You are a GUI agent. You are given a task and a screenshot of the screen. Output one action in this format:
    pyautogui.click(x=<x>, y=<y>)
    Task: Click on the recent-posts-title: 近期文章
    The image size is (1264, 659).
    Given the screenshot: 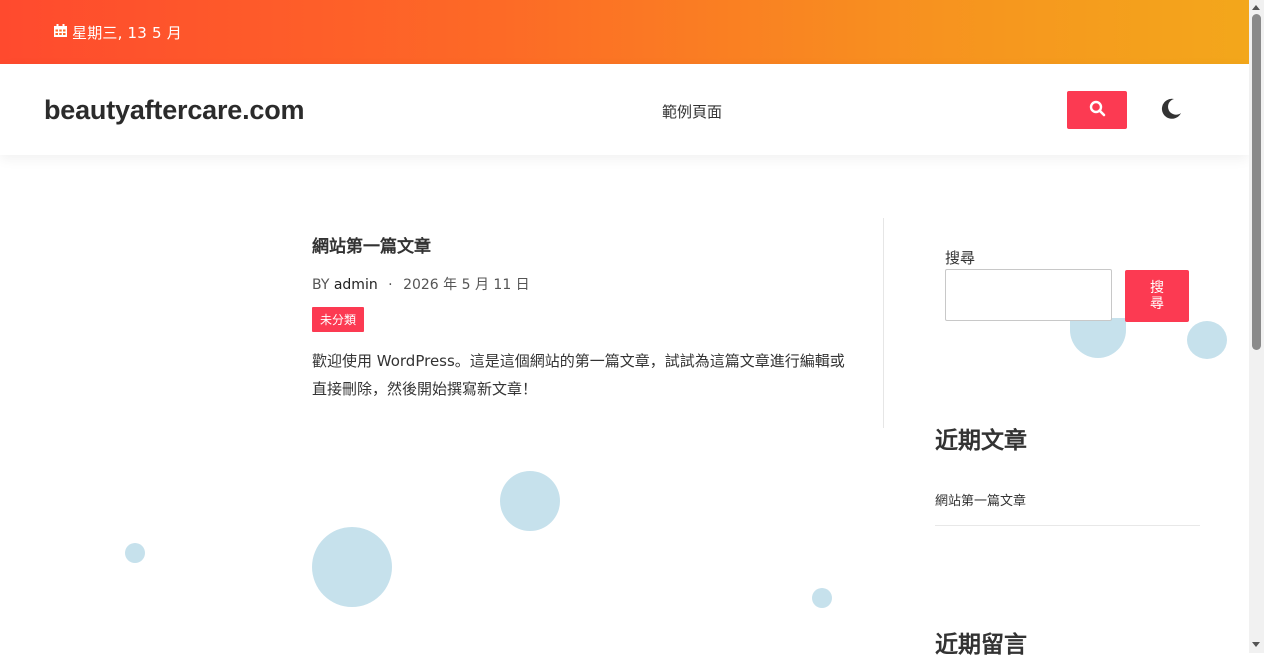 What is the action you would take?
    pyautogui.click(x=981, y=441)
    